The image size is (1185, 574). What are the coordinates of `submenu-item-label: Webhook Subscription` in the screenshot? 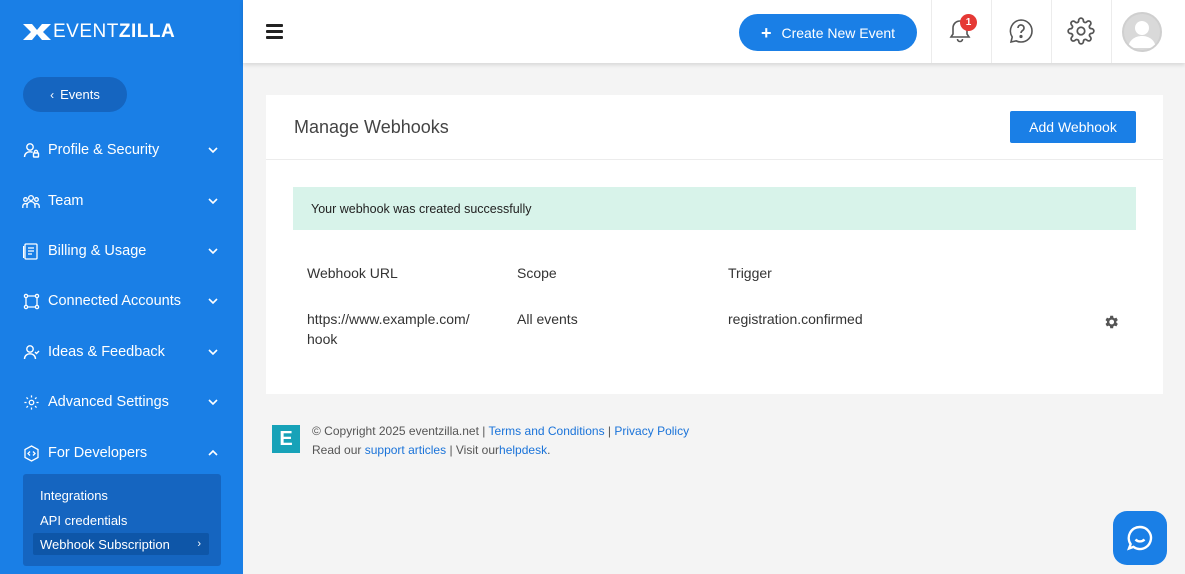 It's located at (105, 544).